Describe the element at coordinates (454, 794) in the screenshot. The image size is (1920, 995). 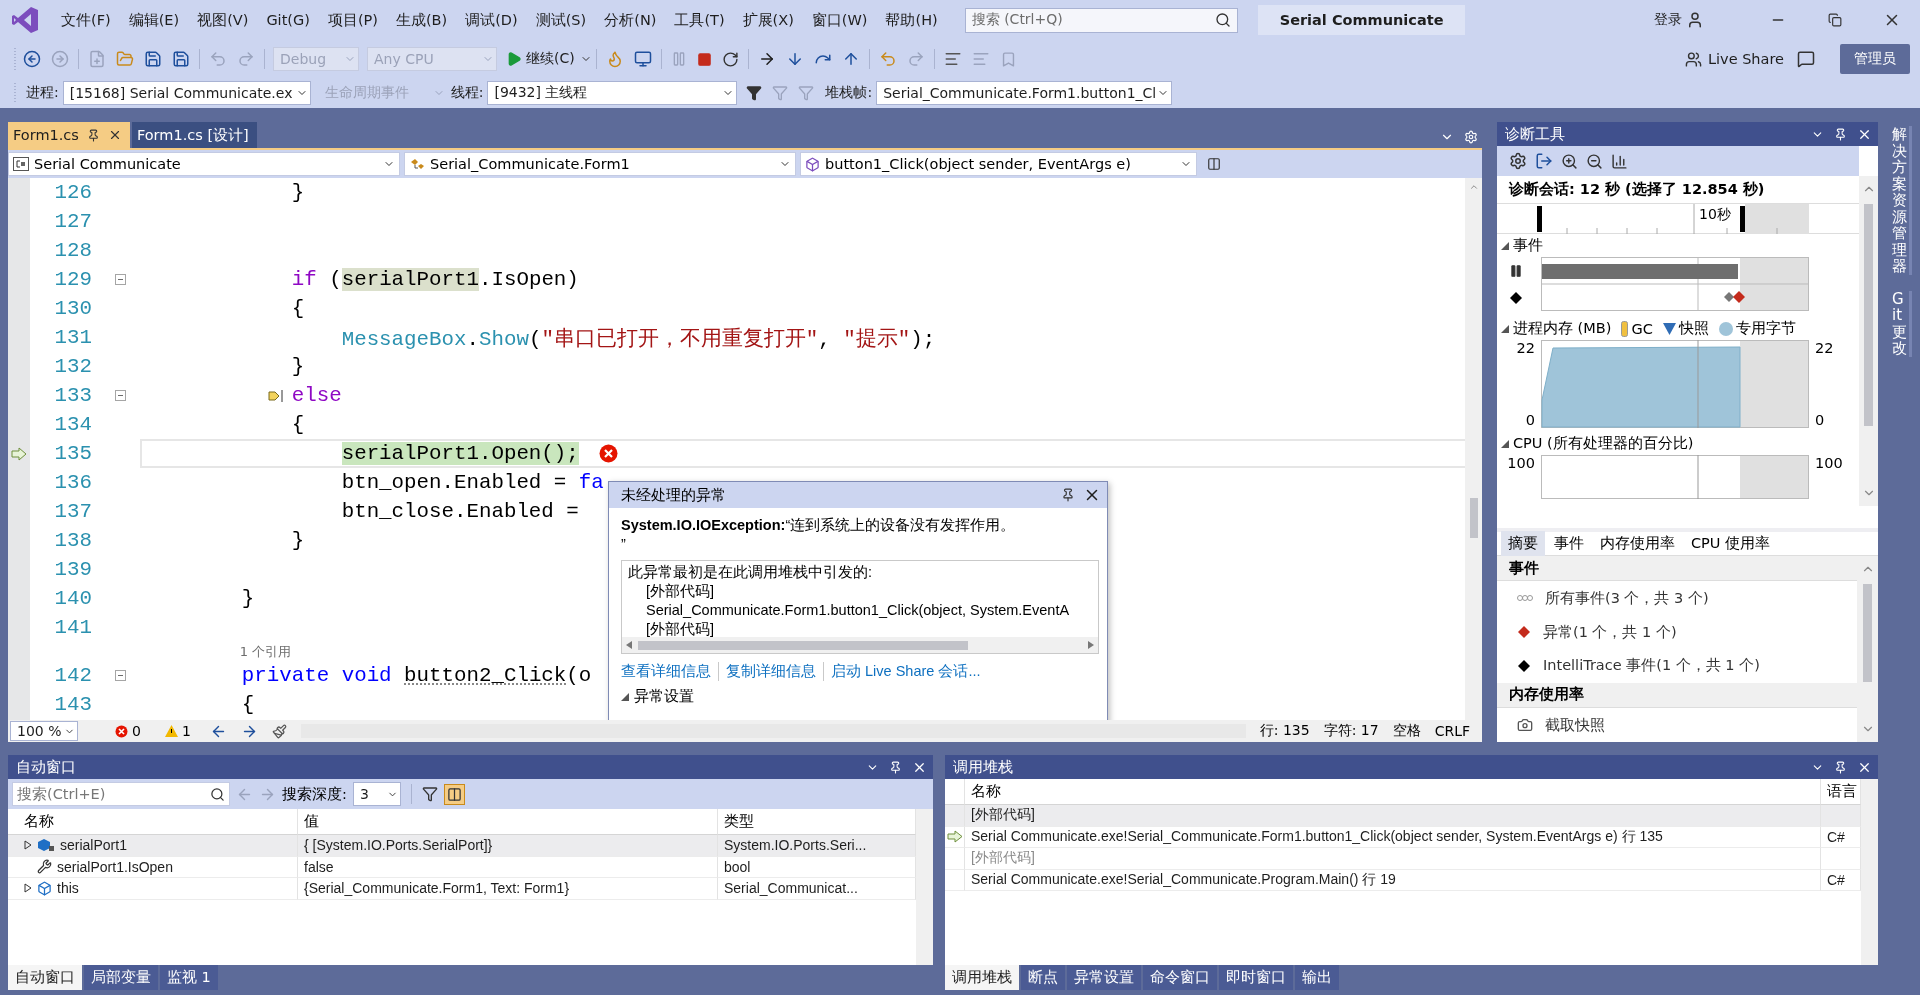
I see `raw-view-icon` at that location.